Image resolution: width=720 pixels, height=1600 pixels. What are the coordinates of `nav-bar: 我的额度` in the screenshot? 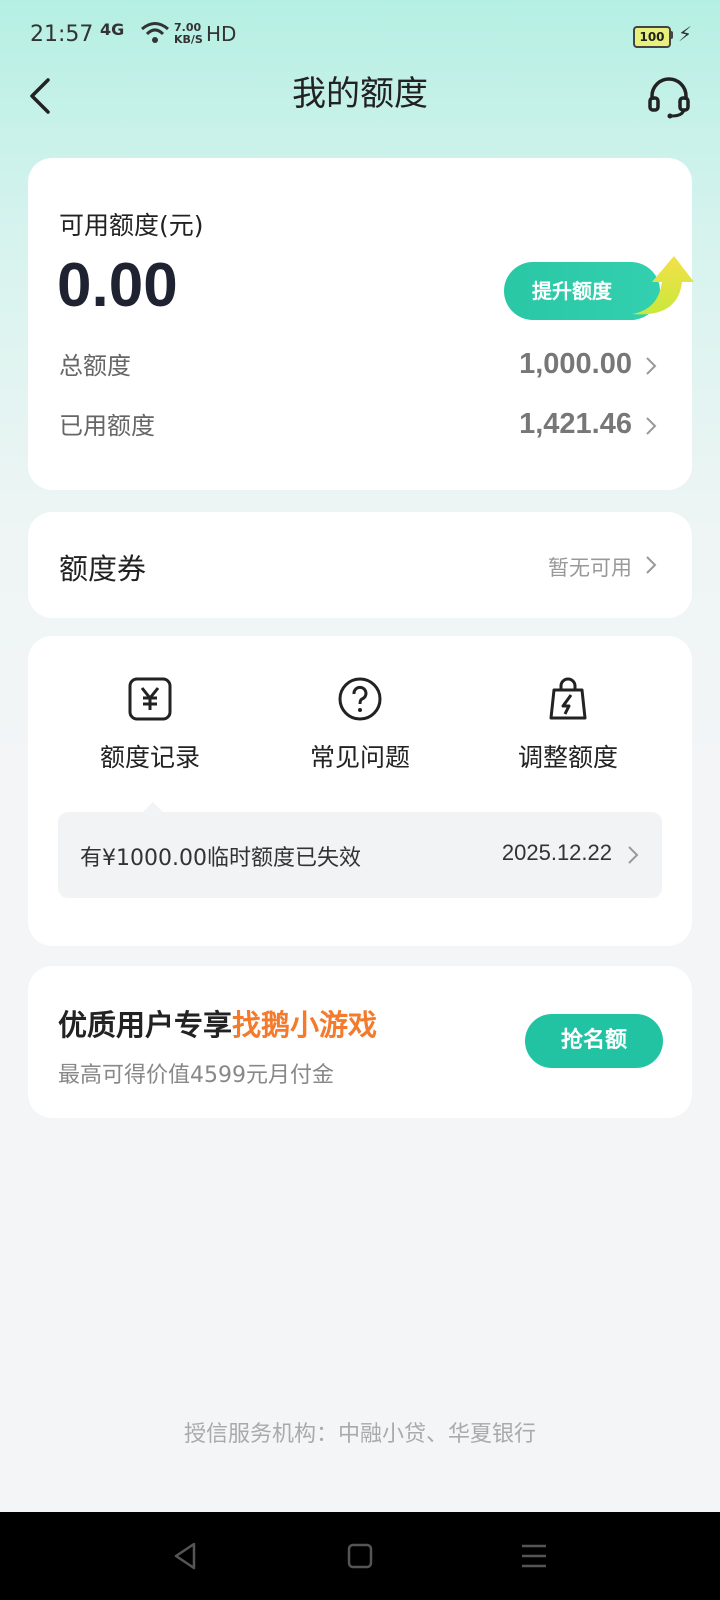 It's located at (360, 116).